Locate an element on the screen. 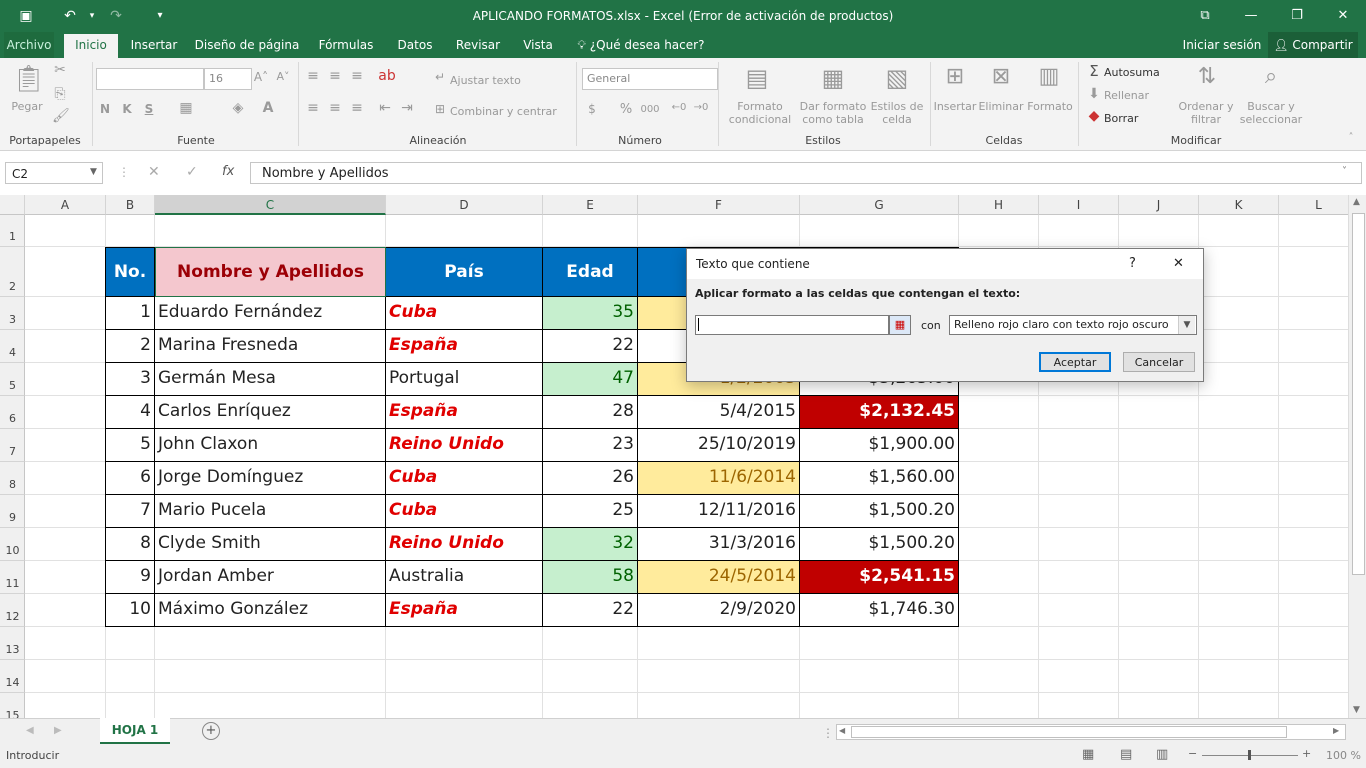 This screenshot has width=1366, height=768. sheet-tab-hoja1: HOJA 1 is located at coordinates (135, 731).